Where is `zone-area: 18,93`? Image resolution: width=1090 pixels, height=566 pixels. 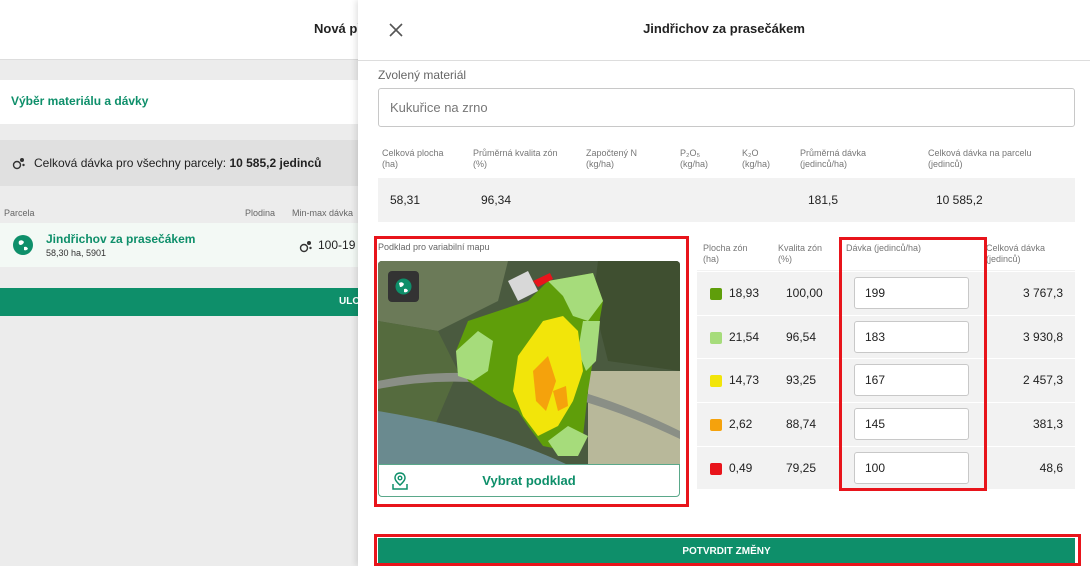 zone-area: 18,93 is located at coordinates (744, 293).